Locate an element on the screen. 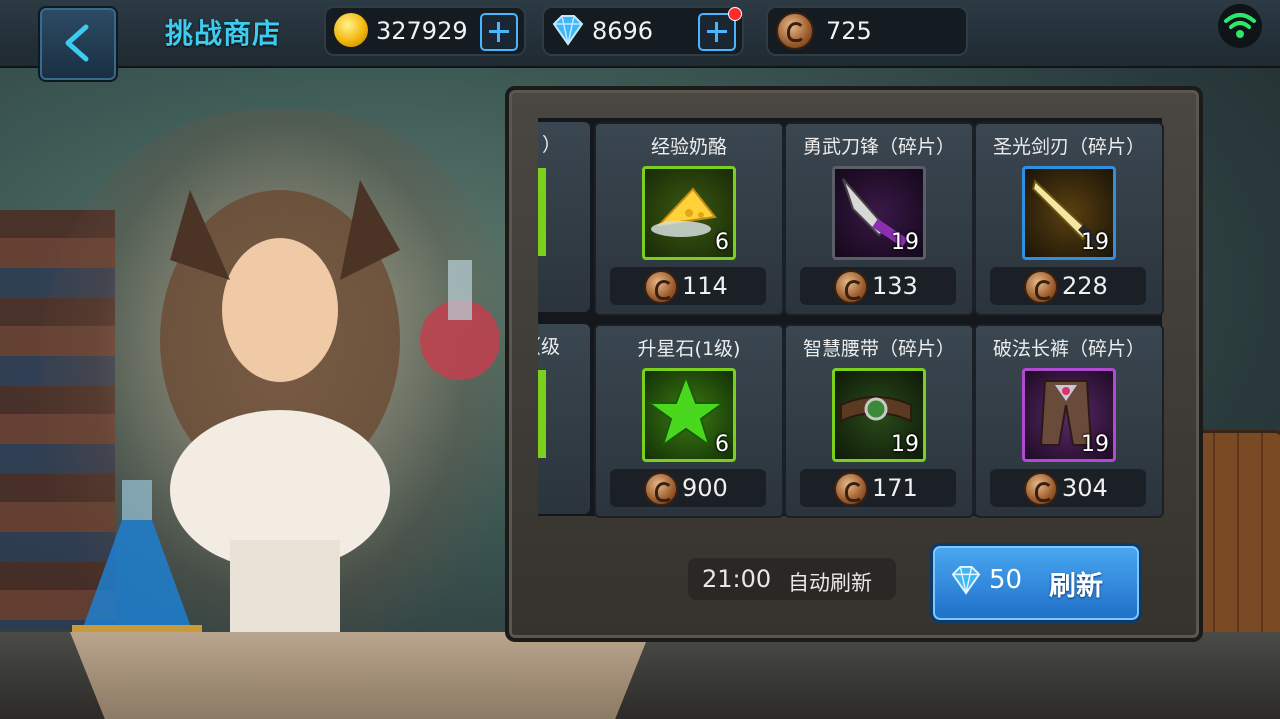  wifi-icon is located at coordinates (1240, 26).